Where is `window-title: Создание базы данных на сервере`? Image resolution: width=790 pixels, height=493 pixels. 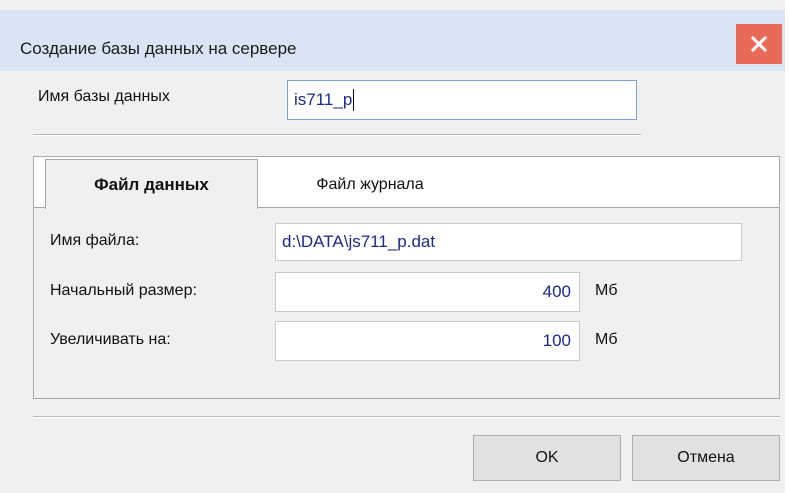 window-title: Создание базы данных на сервере is located at coordinates (158, 48).